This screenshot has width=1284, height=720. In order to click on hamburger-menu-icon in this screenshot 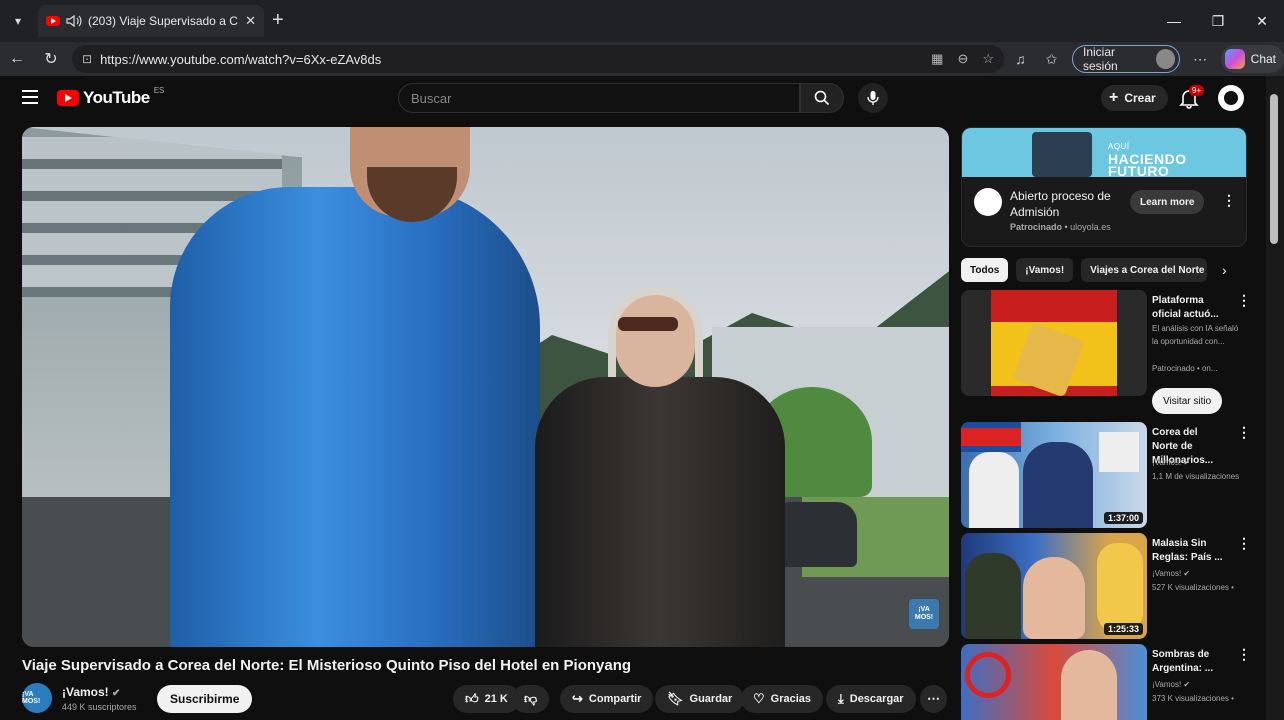, I will do `click(30, 97)`.